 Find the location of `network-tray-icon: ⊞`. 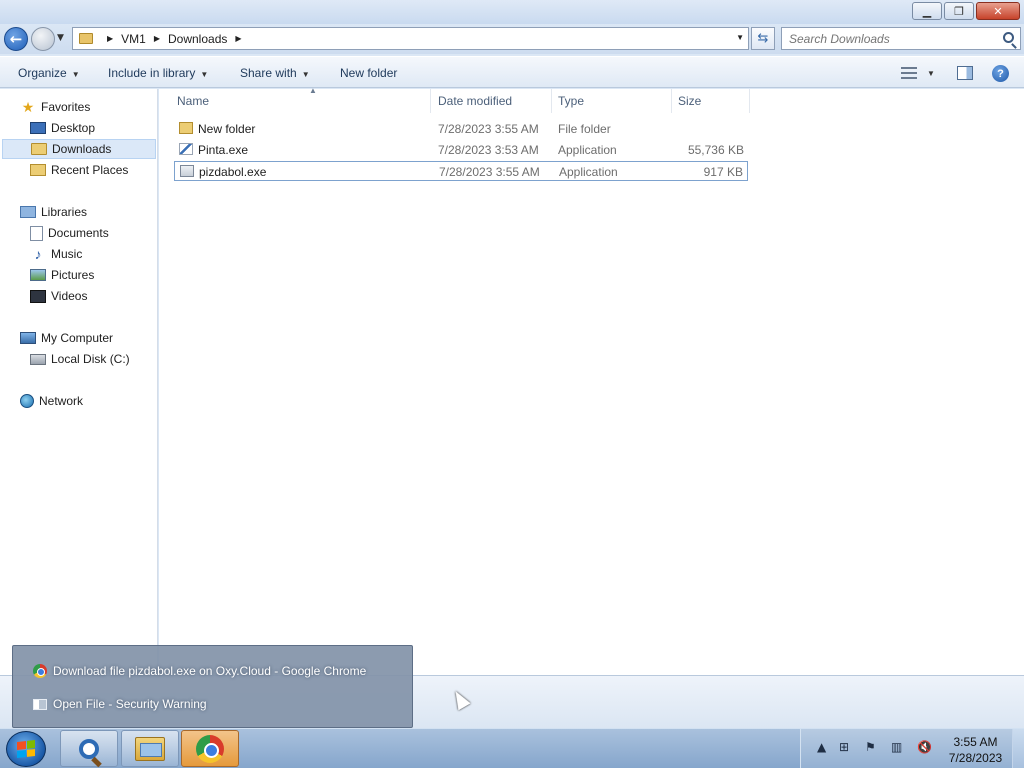

network-tray-icon: ⊞ is located at coordinates (844, 747).